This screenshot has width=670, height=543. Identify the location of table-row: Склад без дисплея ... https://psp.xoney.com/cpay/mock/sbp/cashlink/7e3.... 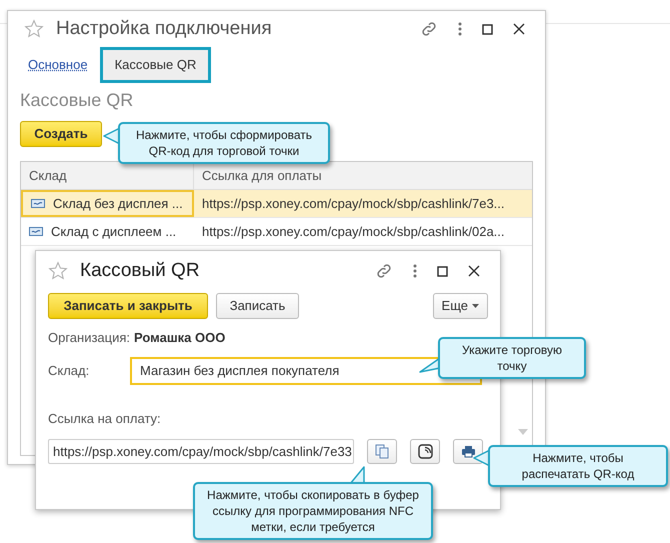
(276, 204).